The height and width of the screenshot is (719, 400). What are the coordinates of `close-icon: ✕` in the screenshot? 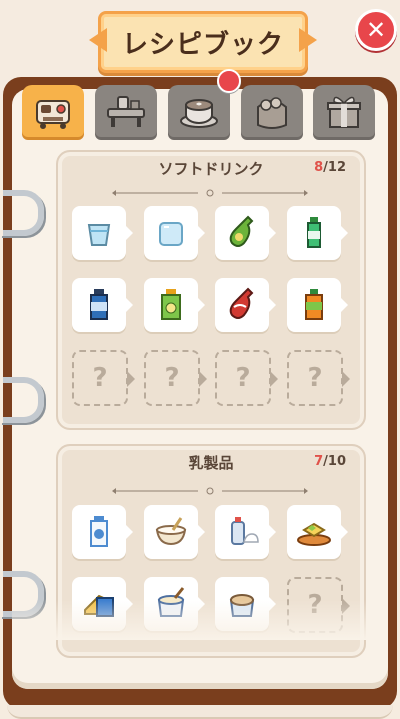 It's located at (376, 30).